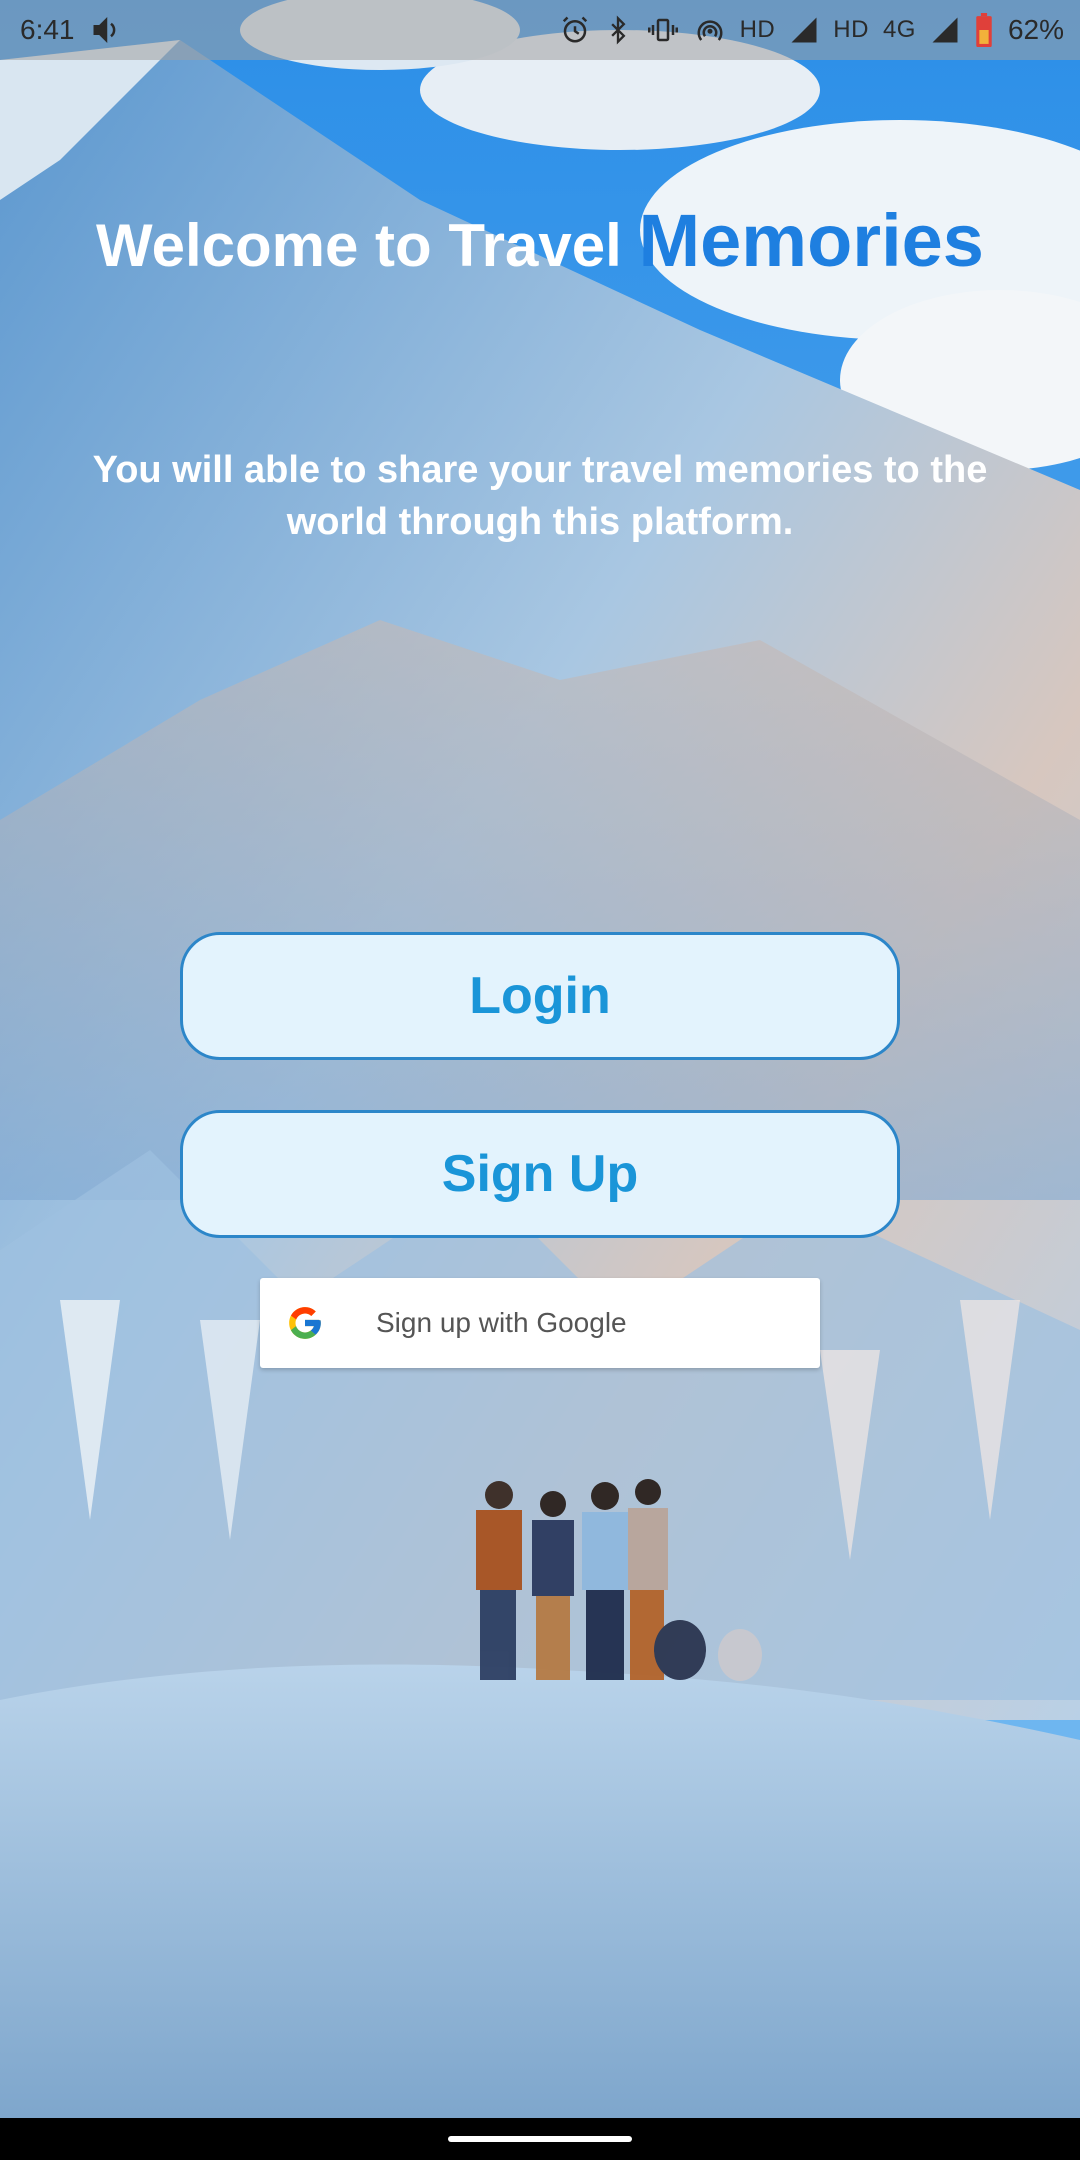 Image resolution: width=1080 pixels, height=2160 pixels. I want to click on status-right: HD HD 4G 62%, so click(812, 30).